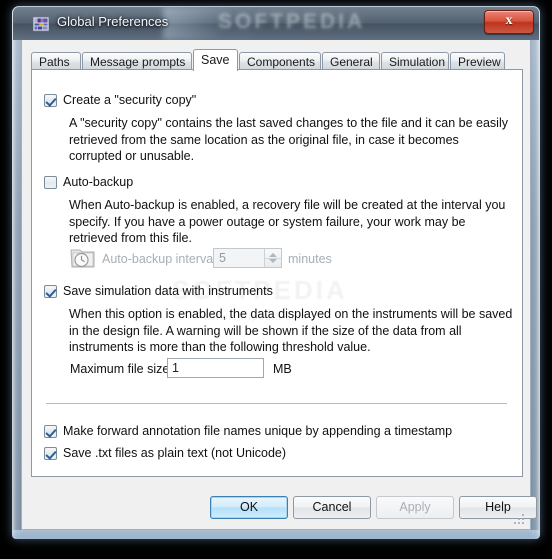 Image resolution: width=552 pixels, height=559 pixels. I want to click on tab-paths: Paths, so click(56, 61).